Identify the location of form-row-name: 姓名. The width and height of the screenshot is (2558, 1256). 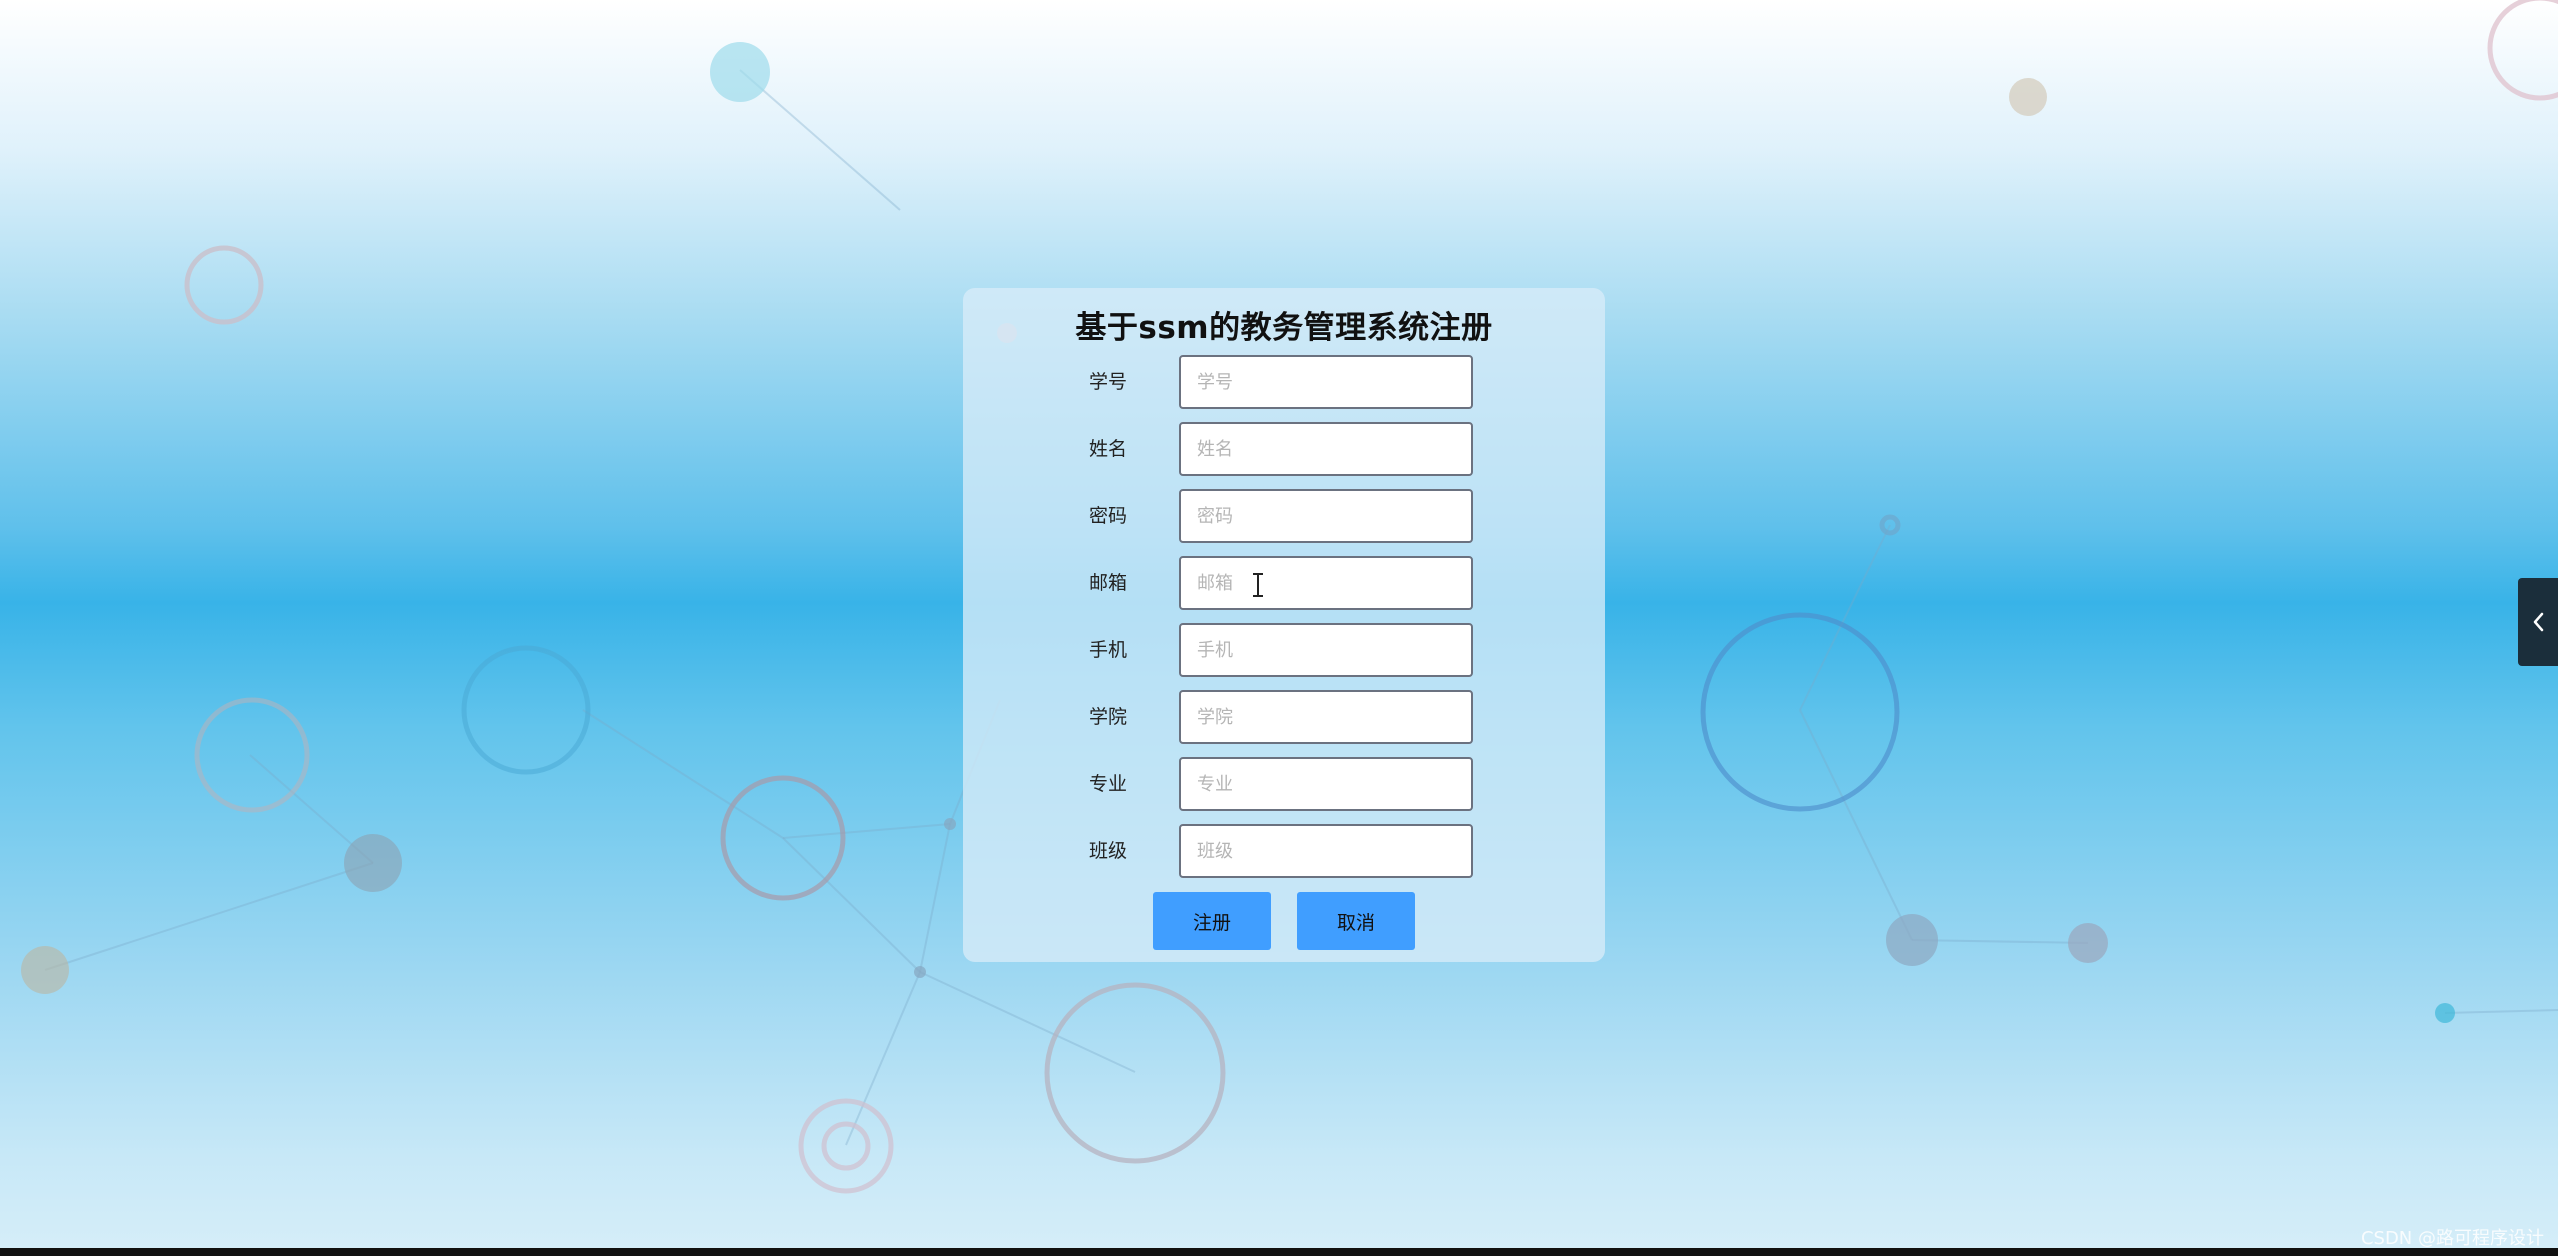
(1284, 449).